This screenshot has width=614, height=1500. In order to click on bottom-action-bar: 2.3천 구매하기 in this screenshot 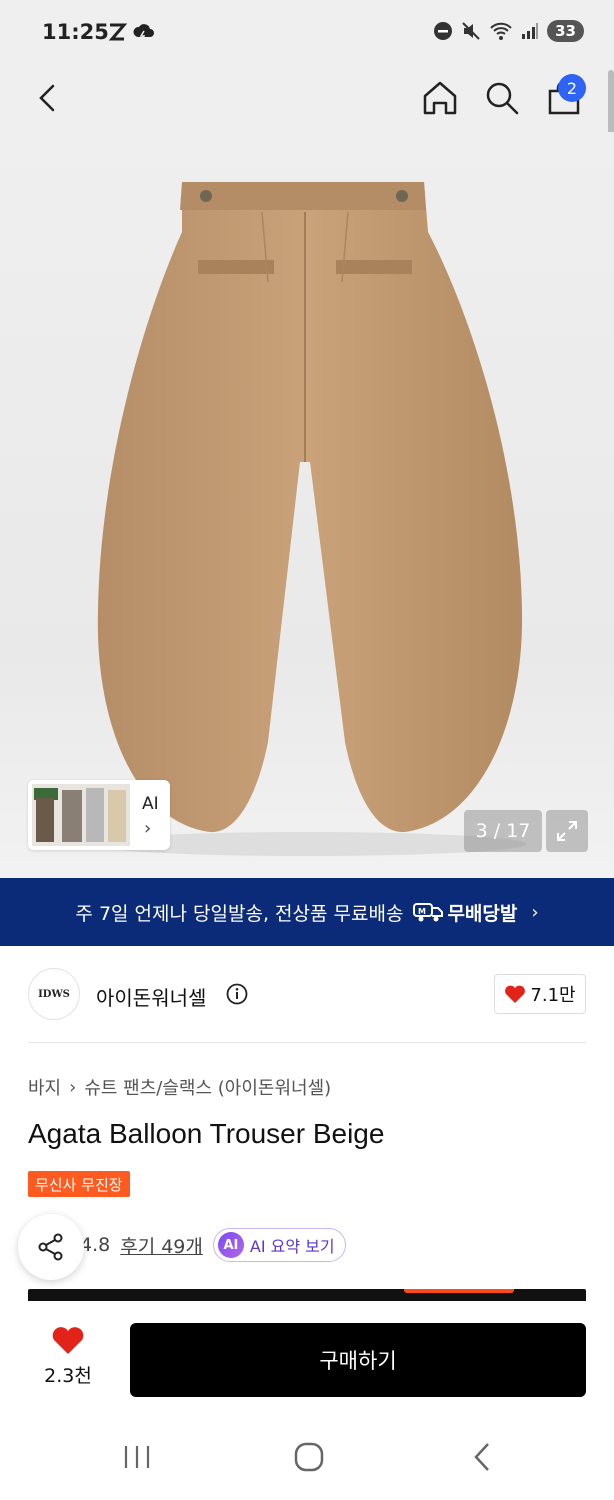, I will do `click(307, 1358)`.